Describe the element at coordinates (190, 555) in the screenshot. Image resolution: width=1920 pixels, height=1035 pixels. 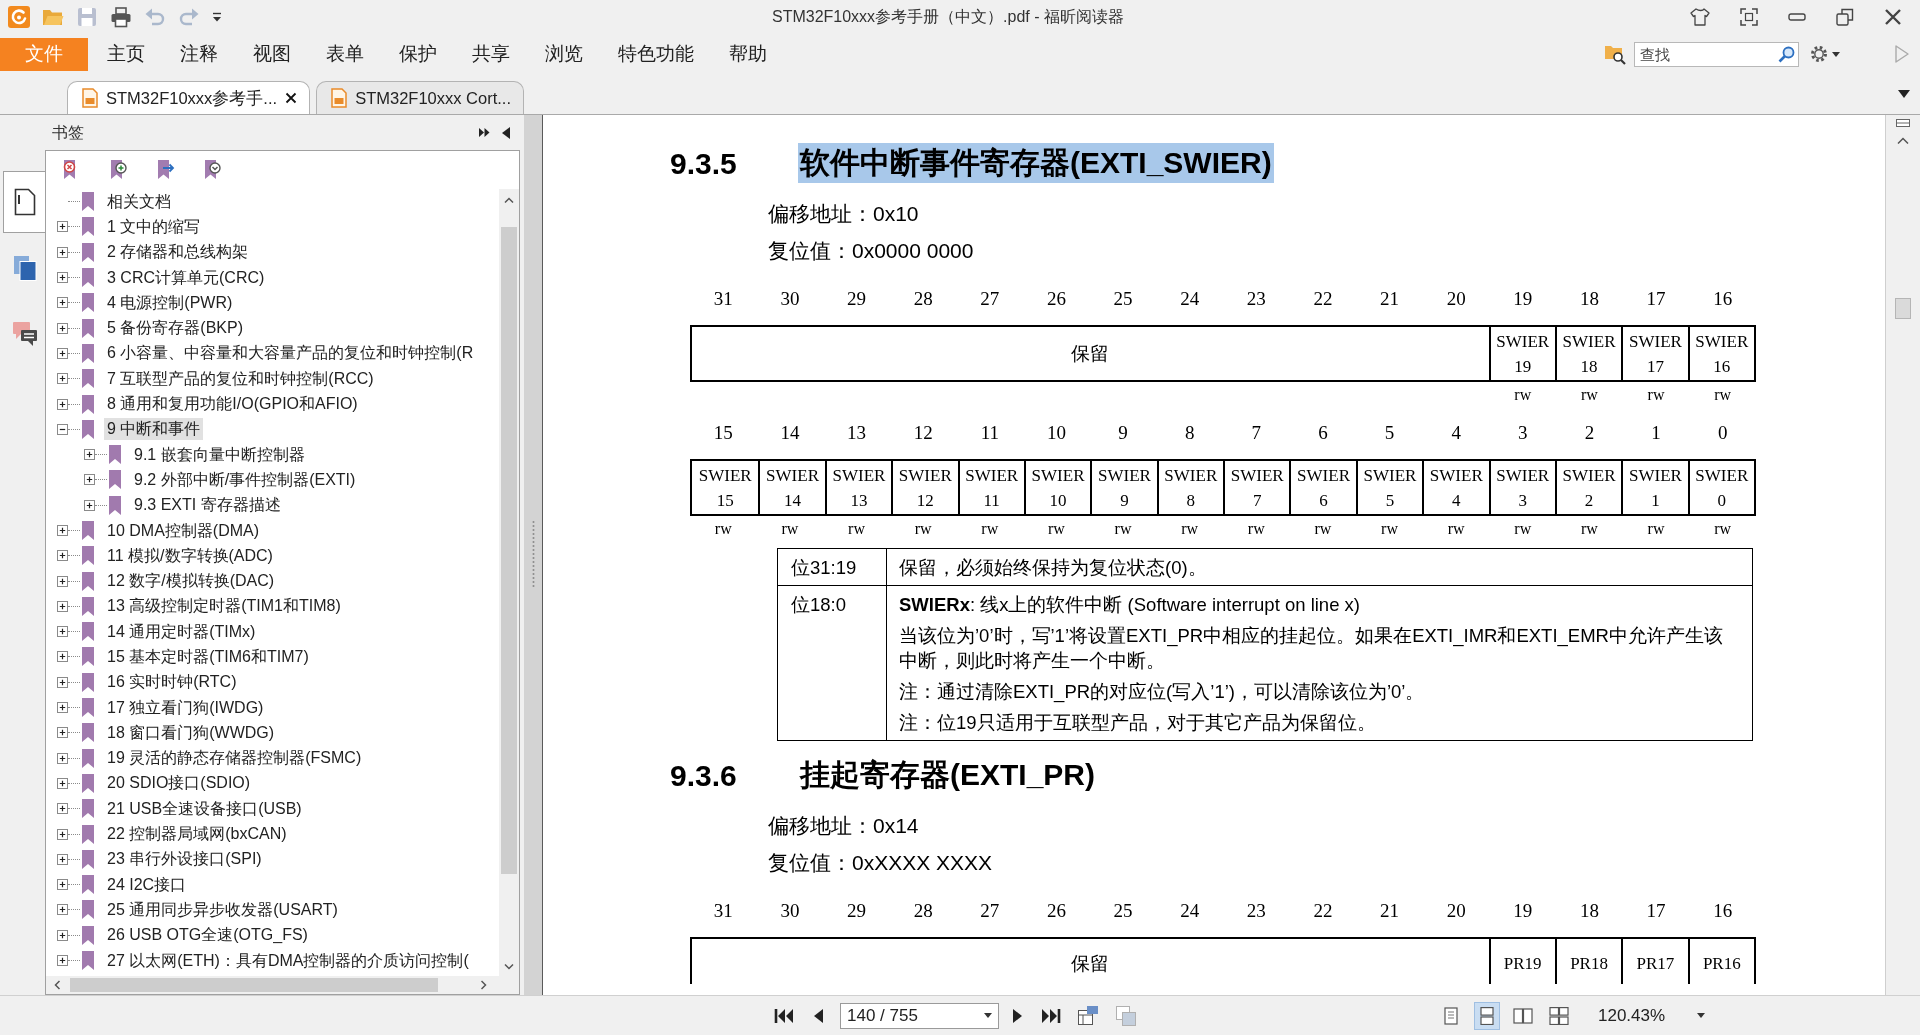
I see `bookmark-item: 11 模拟/数字转换(ADC)` at that location.